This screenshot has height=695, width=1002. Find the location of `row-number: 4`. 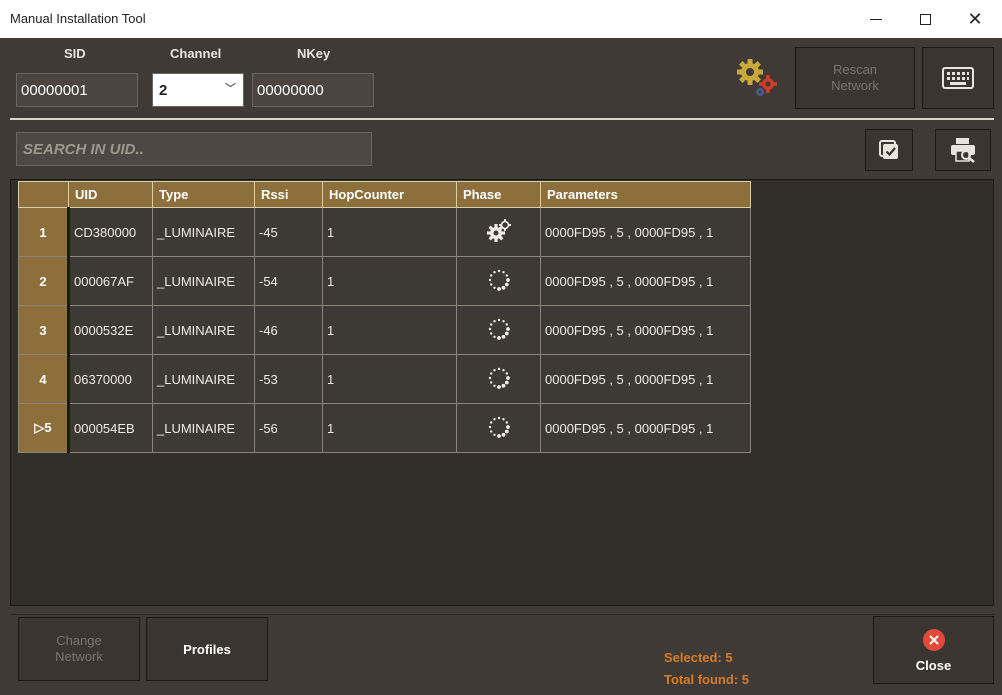

row-number: 4 is located at coordinates (44, 379).